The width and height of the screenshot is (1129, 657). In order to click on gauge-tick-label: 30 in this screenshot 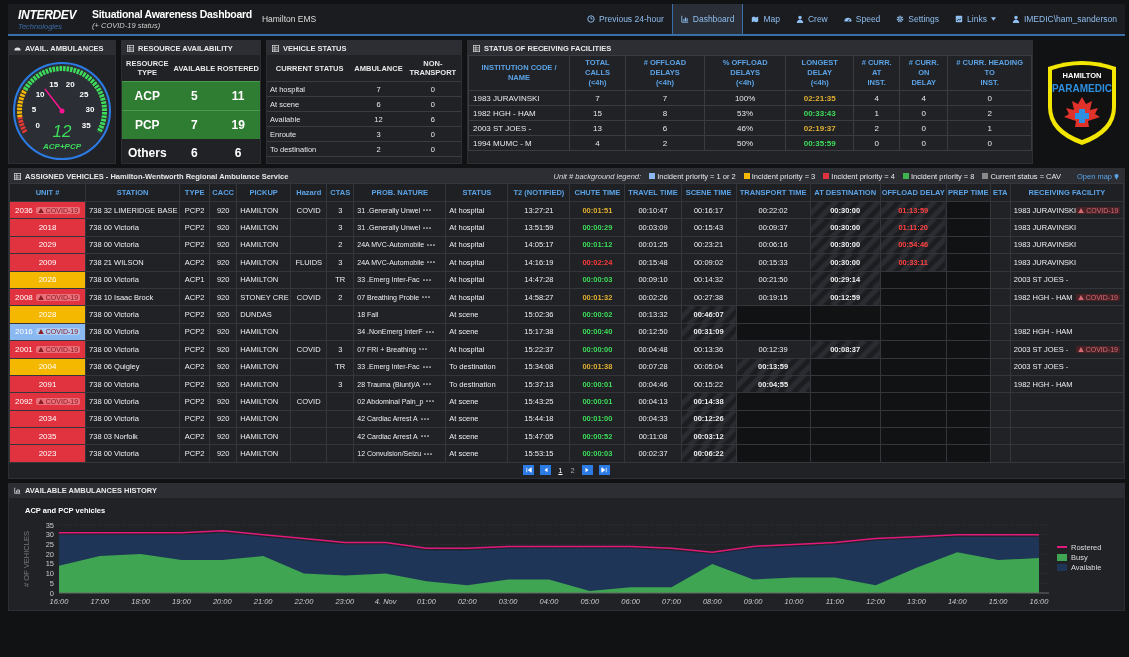, I will do `click(90, 109)`.